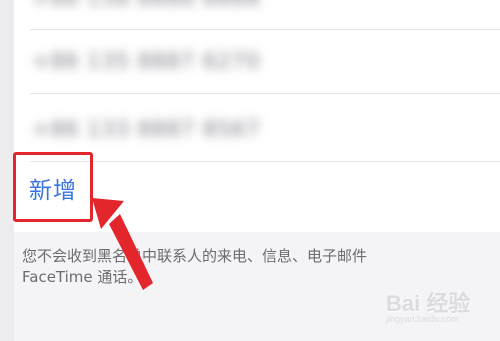 The image size is (500, 341). I want to click on blocked-contact-number: +86 135 8887 6270, so click(146, 61).